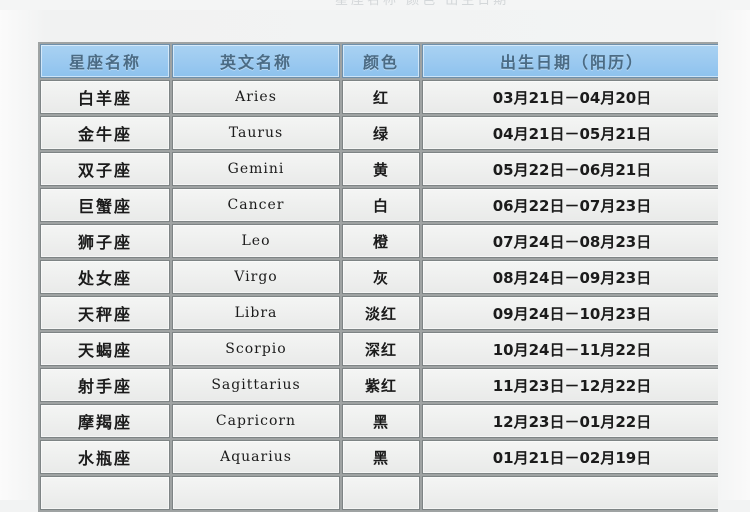 Image resolution: width=750 pixels, height=512 pixels. What do you see at coordinates (570, 457) in the screenshot?
I see `cell-date: 01月21日－02月19日` at bounding box center [570, 457].